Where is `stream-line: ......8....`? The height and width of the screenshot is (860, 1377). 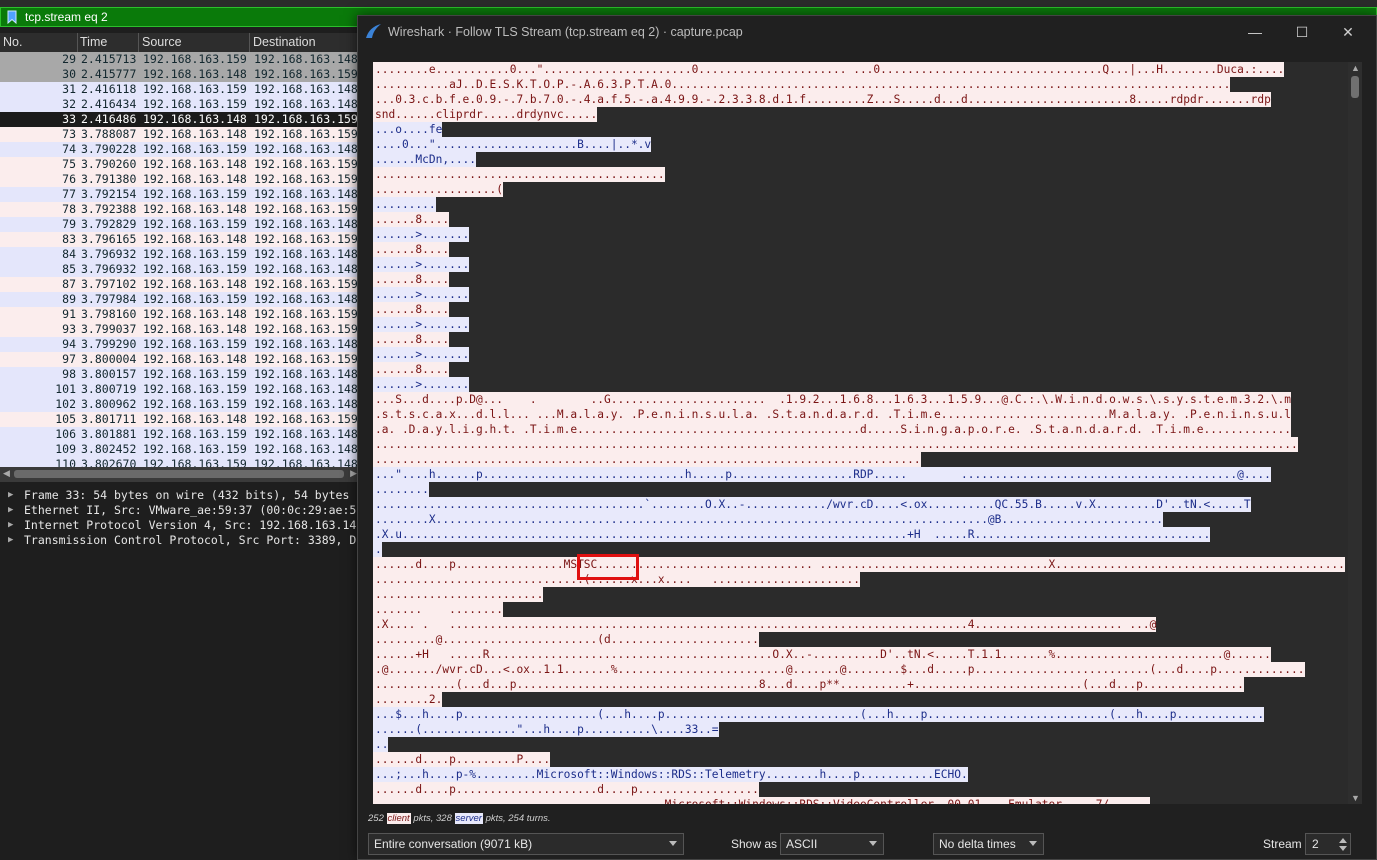
stream-line: ......8.... is located at coordinates (860, 309).